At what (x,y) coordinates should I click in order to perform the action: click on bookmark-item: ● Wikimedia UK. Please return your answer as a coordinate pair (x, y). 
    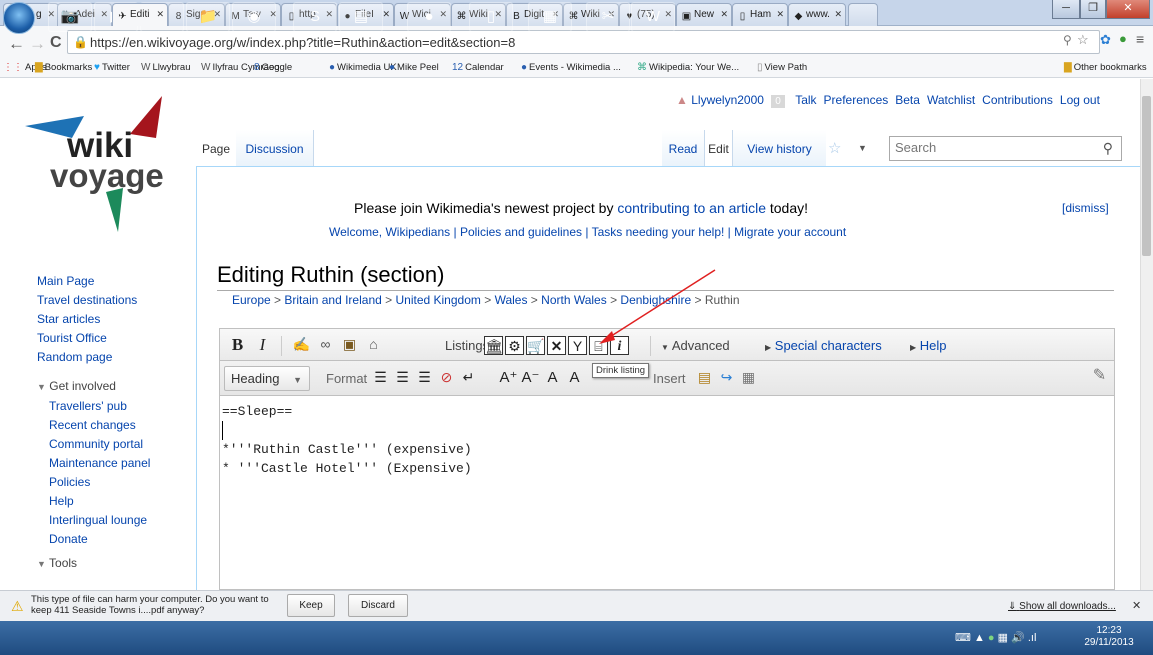
    Looking at the image, I should click on (363, 67).